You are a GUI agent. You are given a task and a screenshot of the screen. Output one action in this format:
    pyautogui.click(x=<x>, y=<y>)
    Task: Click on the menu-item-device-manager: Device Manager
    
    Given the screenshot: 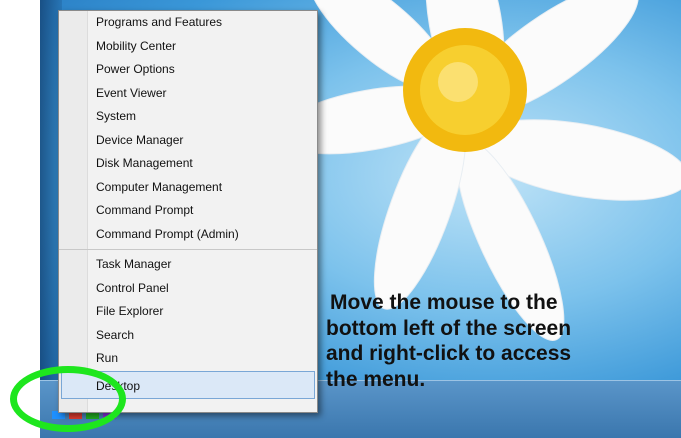 What is the action you would take?
    pyautogui.click(x=188, y=141)
    